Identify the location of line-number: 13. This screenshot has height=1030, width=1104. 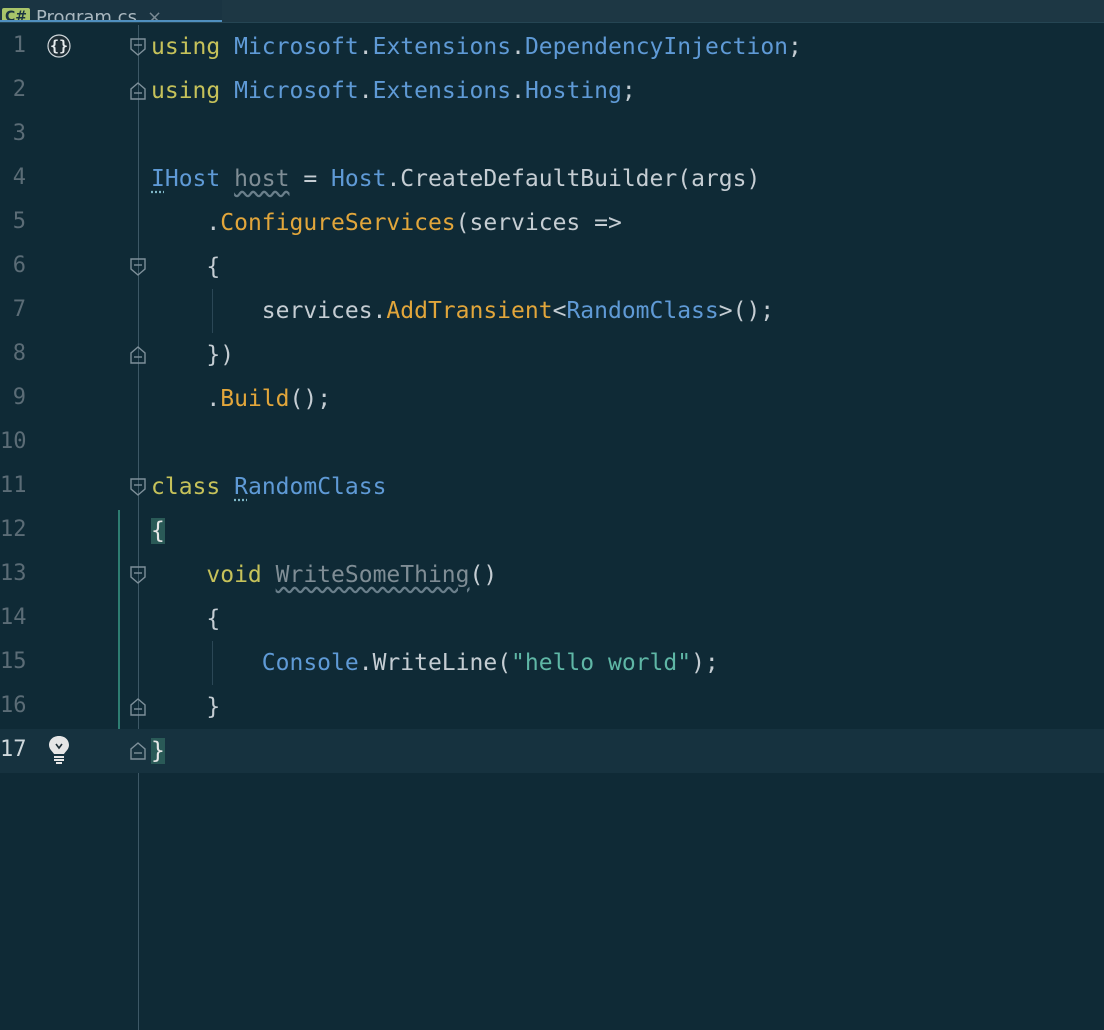
(13, 573).